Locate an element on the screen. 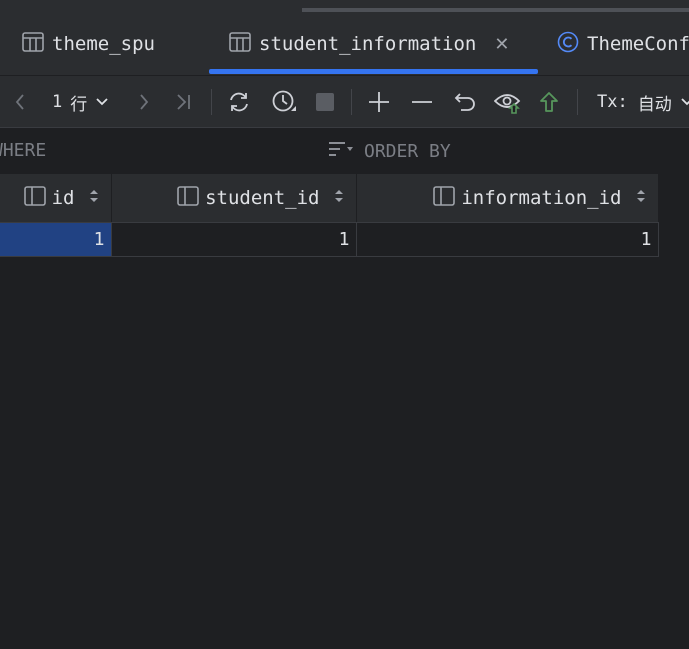 Image resolution: width=689 pixels, height=649 pixels. tab-label: theme_spu is located at coordinates (103, 44).